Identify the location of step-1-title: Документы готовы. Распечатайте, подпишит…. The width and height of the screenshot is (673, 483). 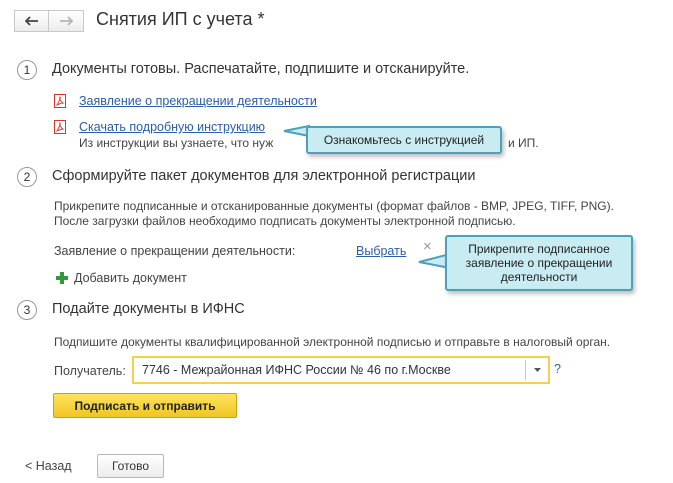
(261, 69).